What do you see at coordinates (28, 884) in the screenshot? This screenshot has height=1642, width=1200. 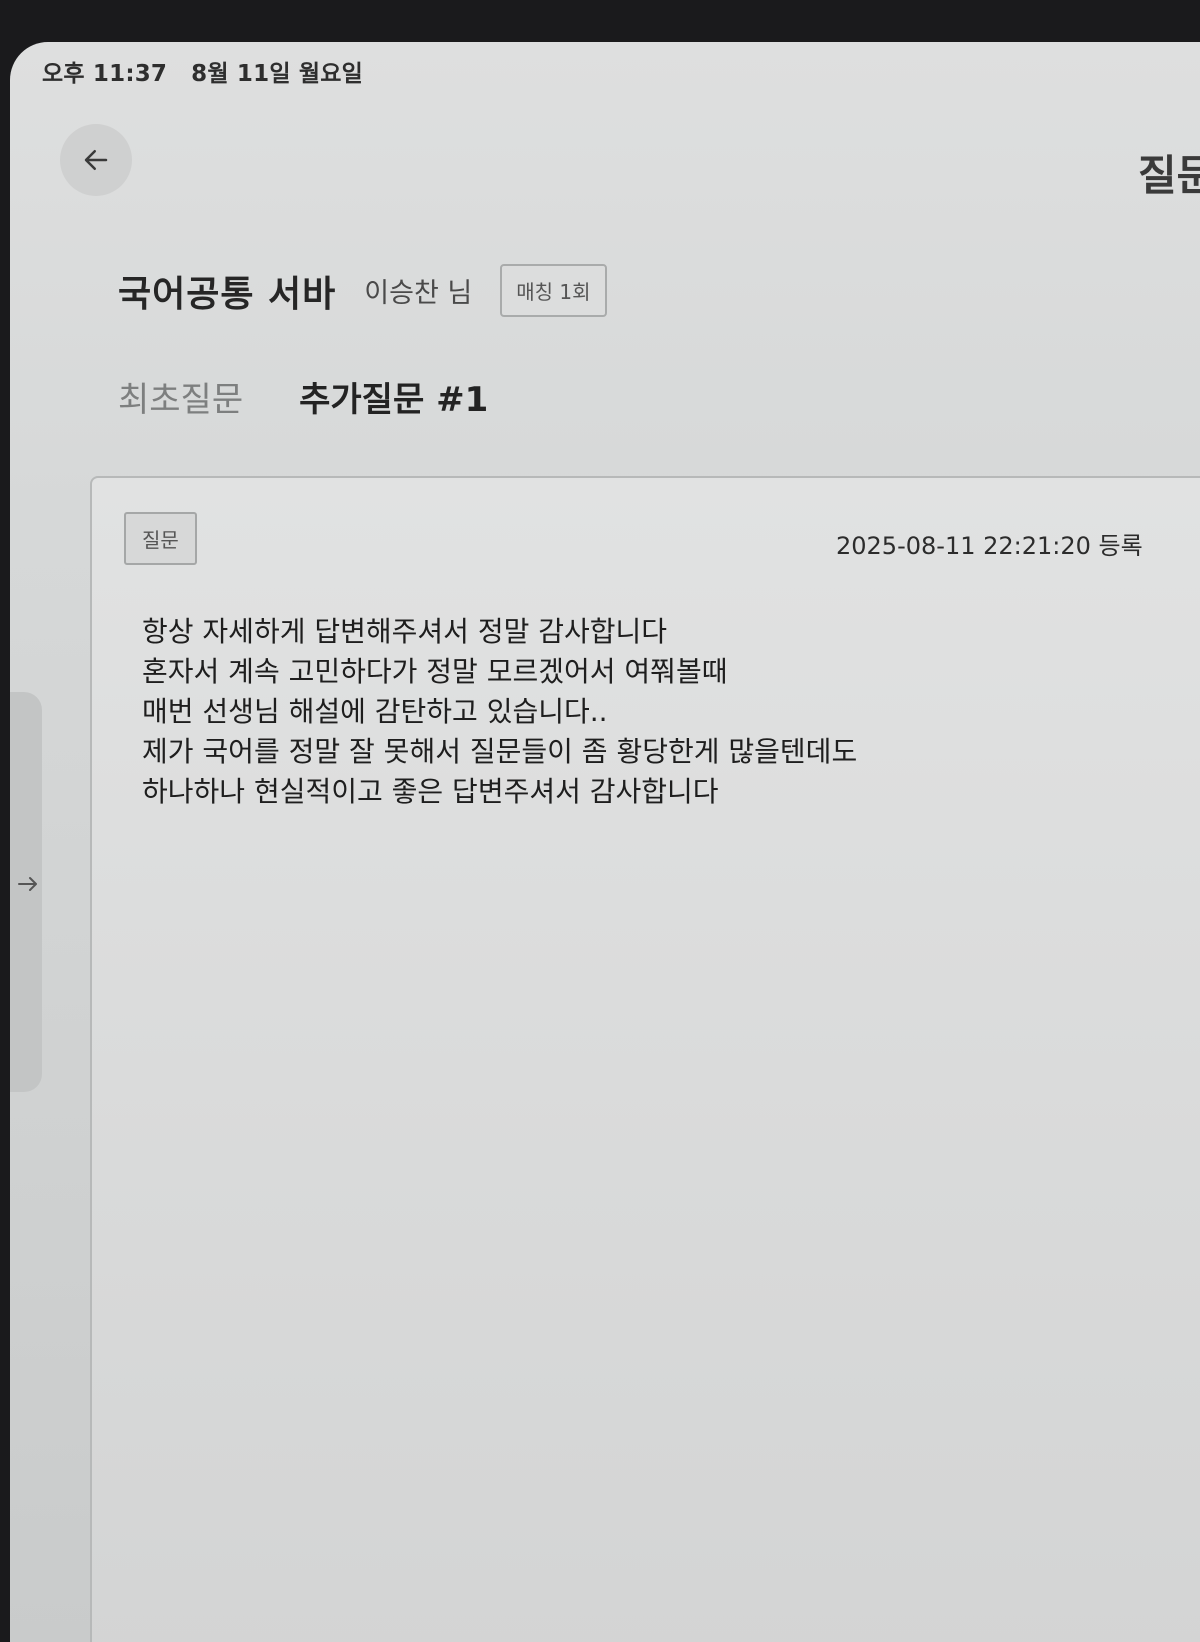 I see `arrow-right-icon` at bounding box center [28, 884].